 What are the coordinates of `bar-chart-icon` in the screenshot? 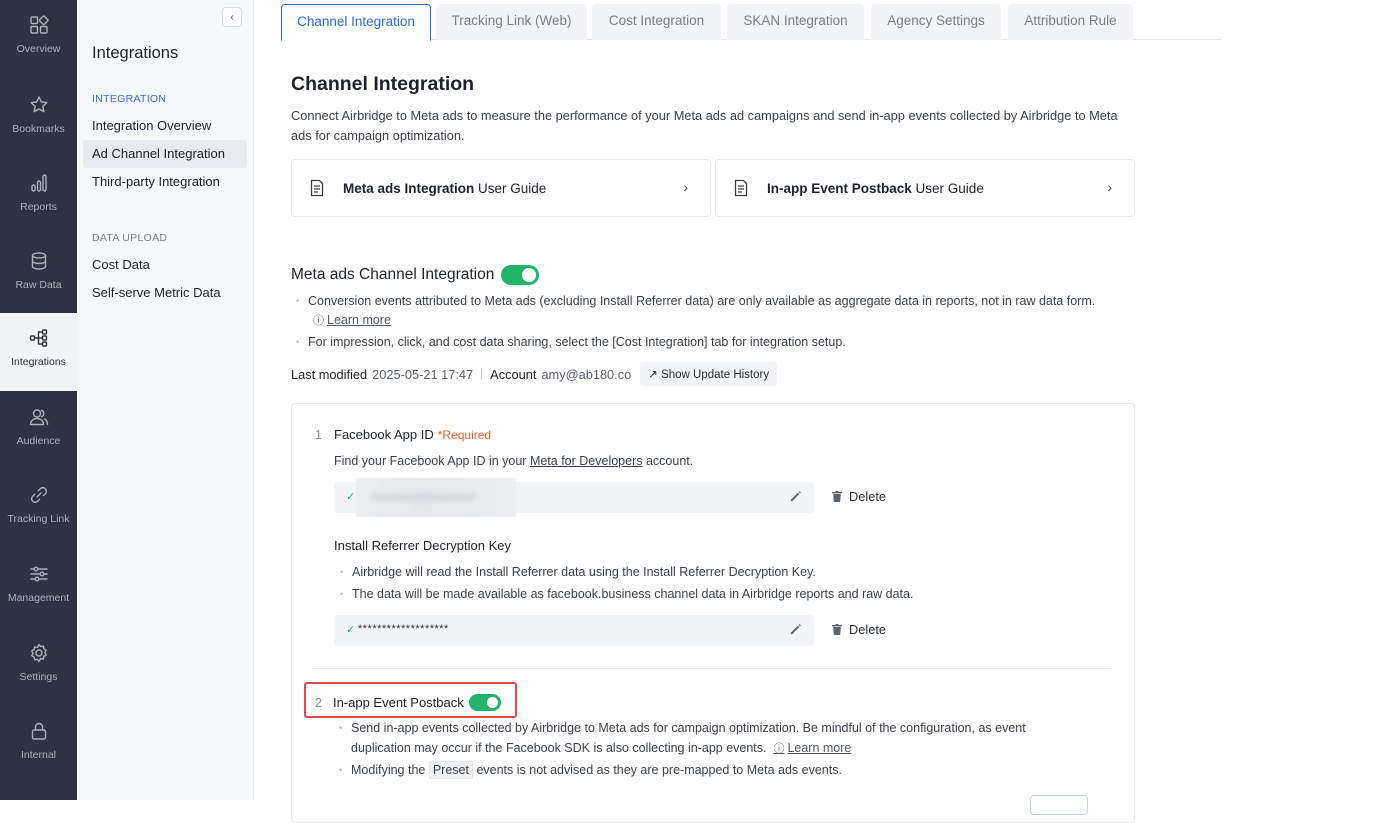 It's located at (38, 183).